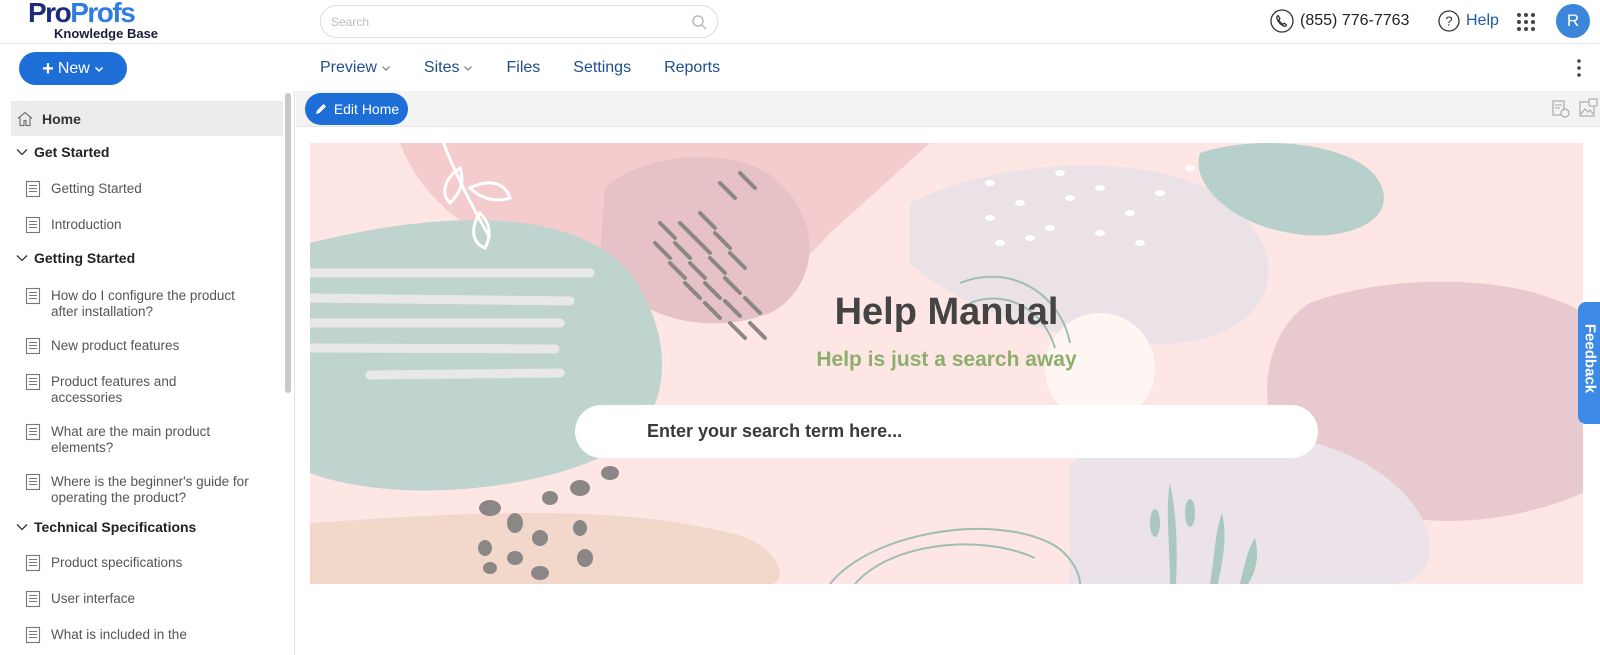 The image size is (1600, 655). Describe the element at coordinates (320, 109) in the screenshot. I see `pencil-icon` at that location.